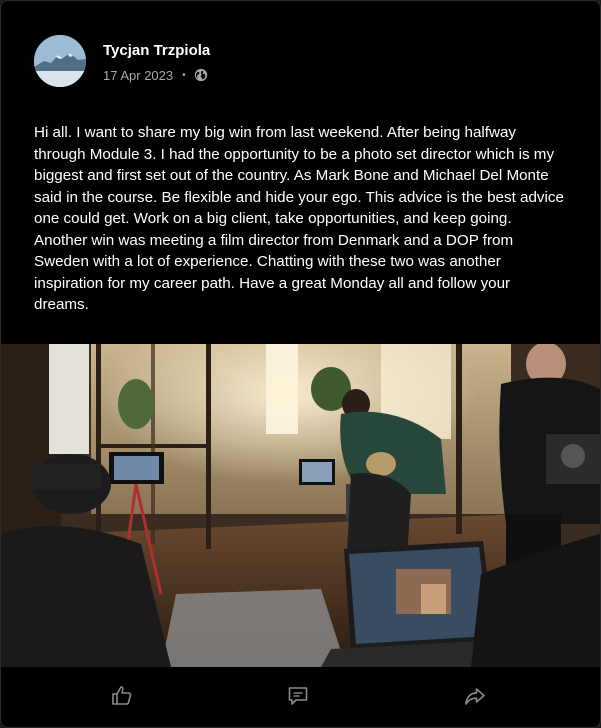  I want to click on author-name: Tycjan Trzpiola, so click(156, 50).